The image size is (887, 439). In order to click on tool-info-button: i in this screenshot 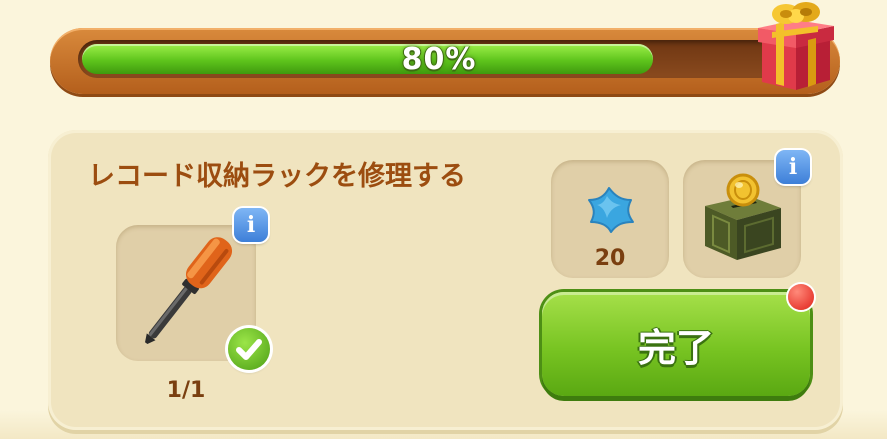, I will do `click(251, 225)`.